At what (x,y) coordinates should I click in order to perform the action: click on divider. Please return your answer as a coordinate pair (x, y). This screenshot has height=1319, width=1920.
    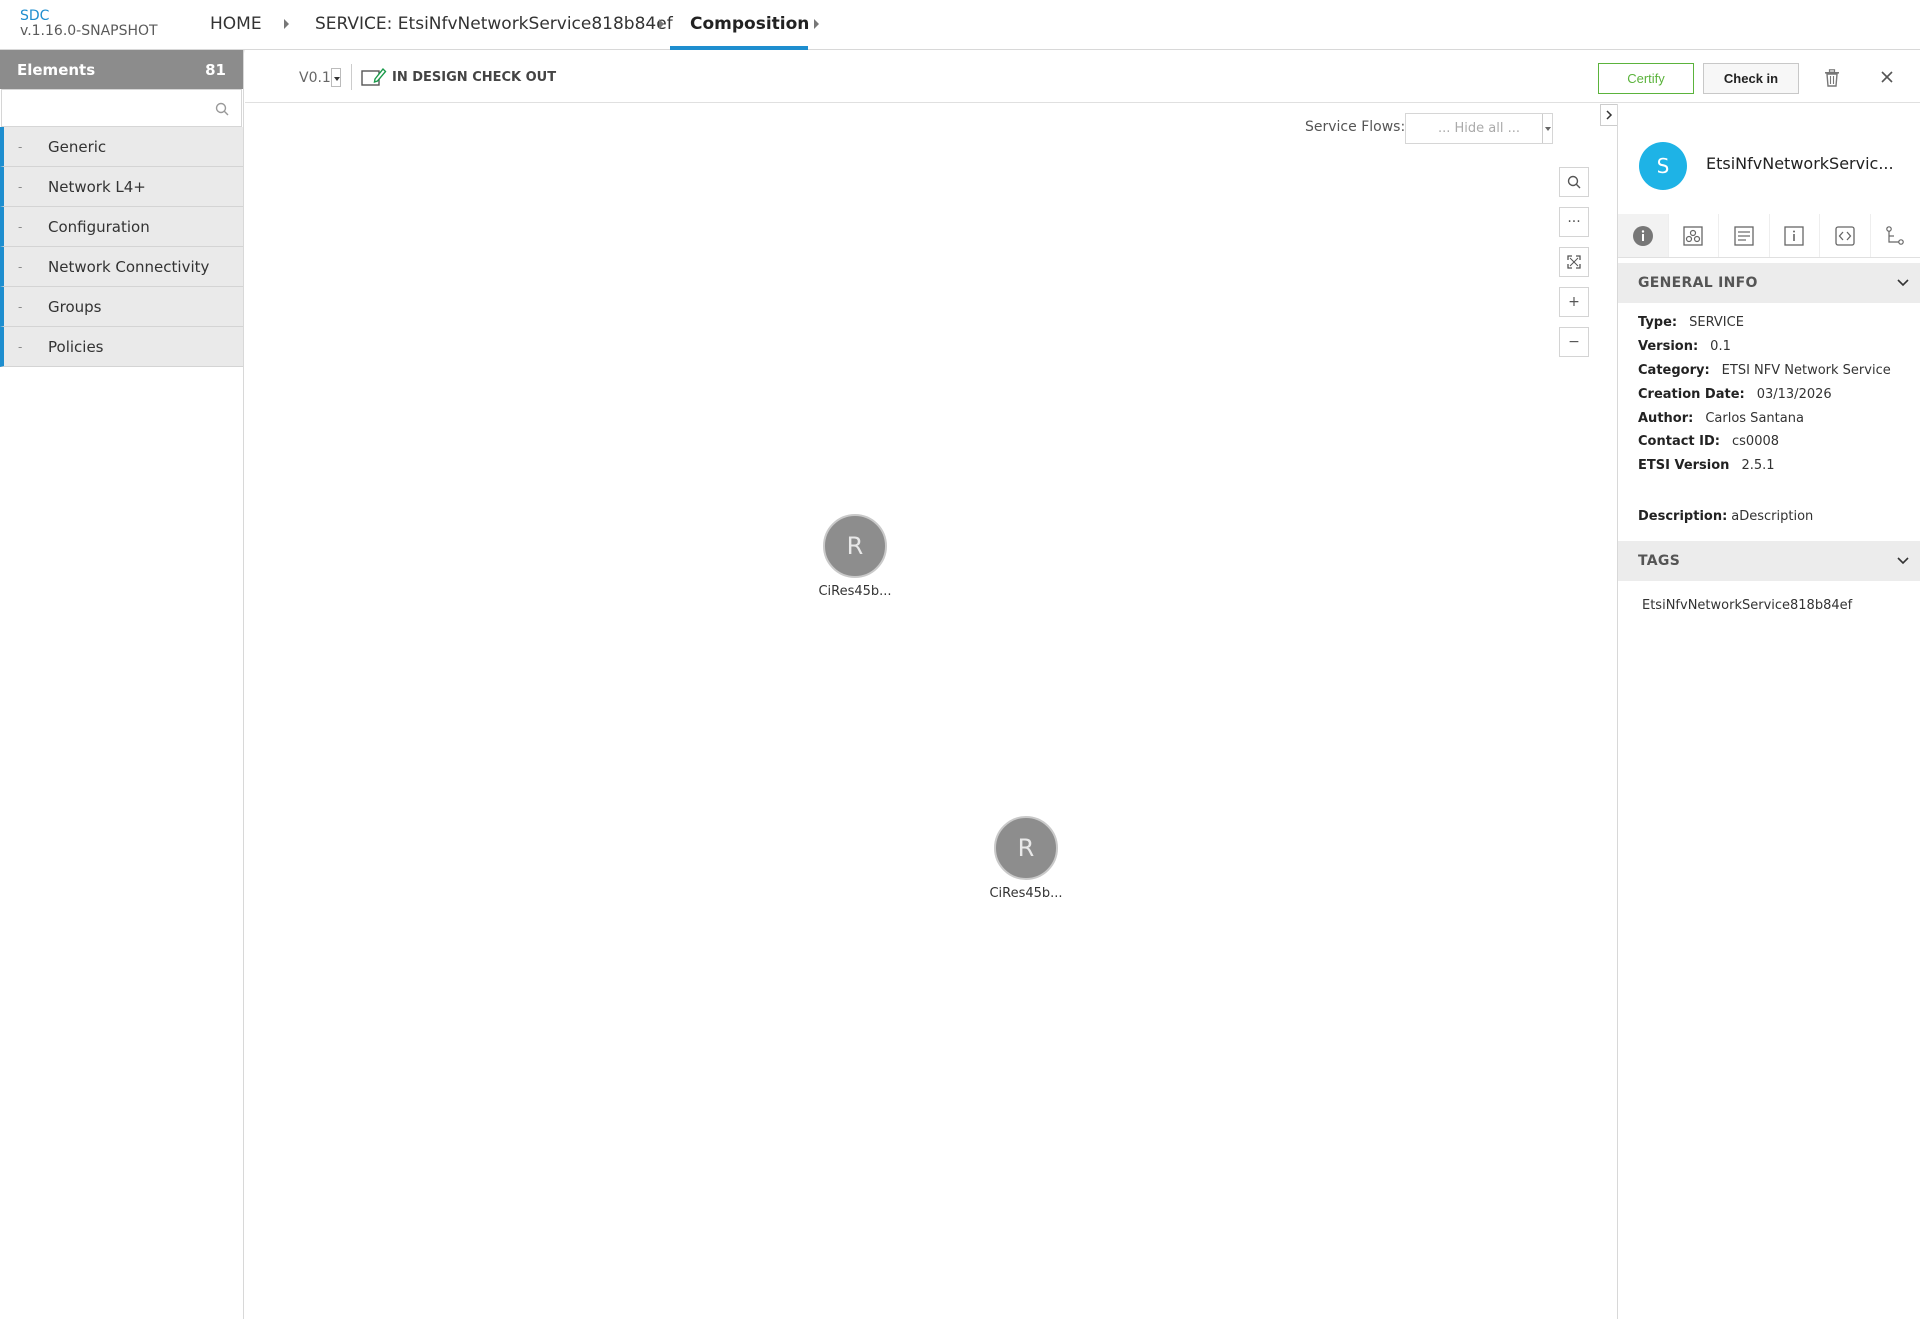
    Looking at the image, I should click on (351, 77).